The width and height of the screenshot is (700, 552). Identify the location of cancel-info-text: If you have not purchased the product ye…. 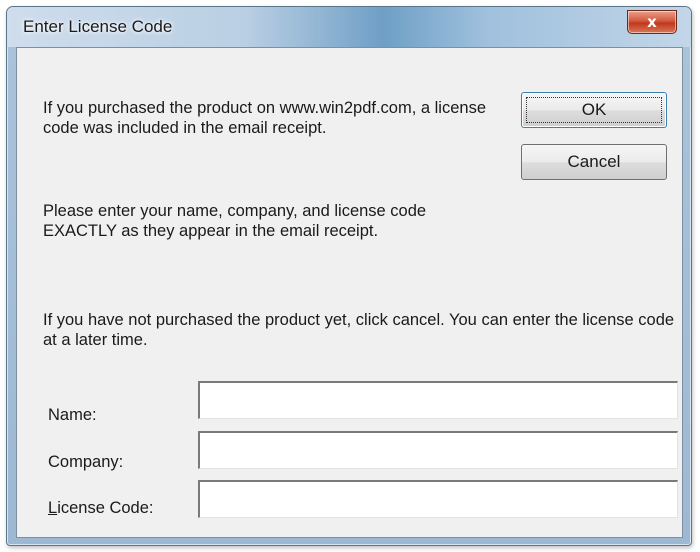
(359, 330).